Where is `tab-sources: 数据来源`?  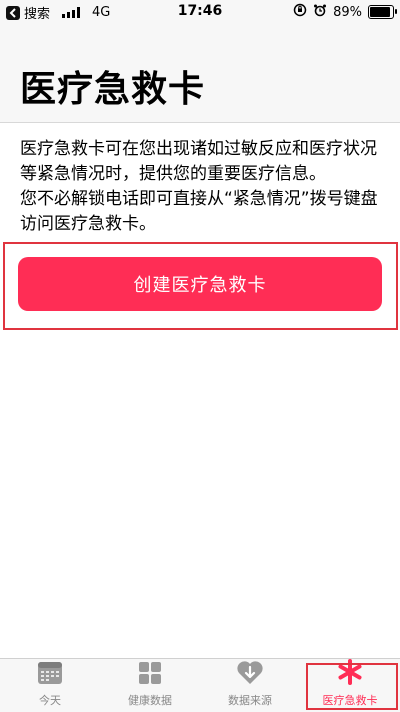
tab-sources: 数据来源 is located at coordinates (250, 685).